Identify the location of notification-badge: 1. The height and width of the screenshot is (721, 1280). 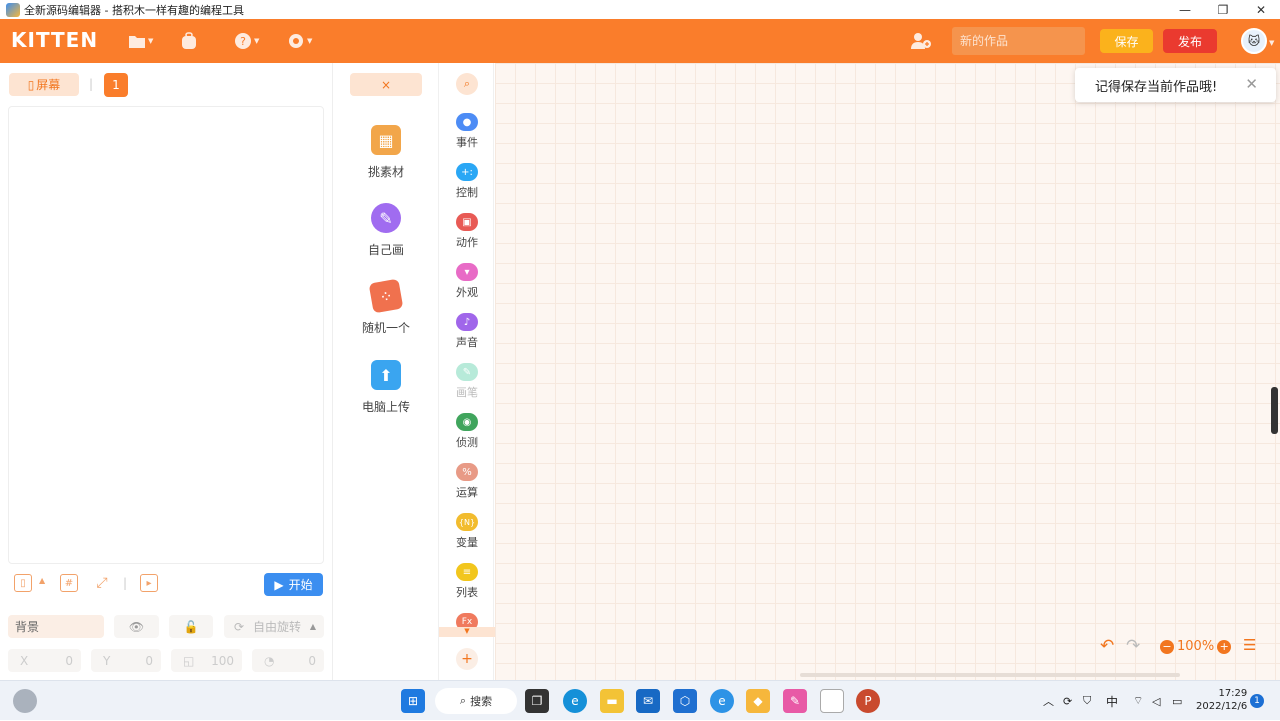
(1257, 701).